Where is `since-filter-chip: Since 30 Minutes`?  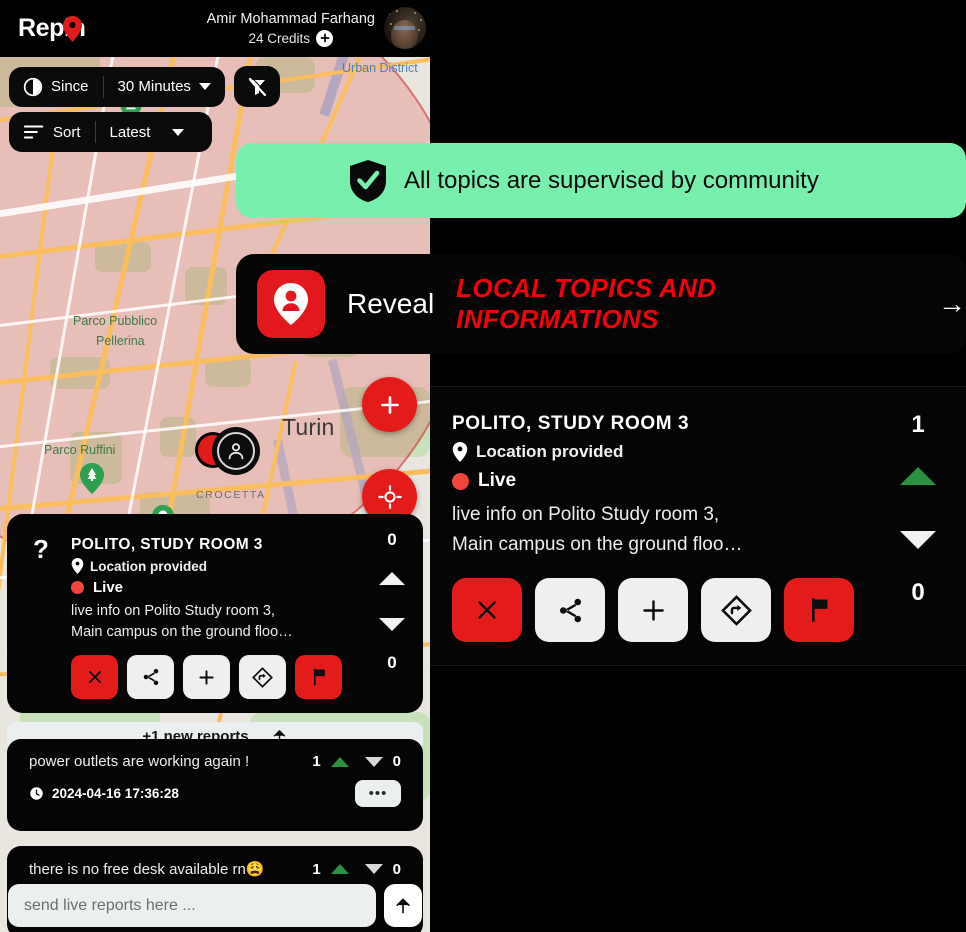 since-filter-chip: Since 30 Minutes is located at coordinates (117, 86).